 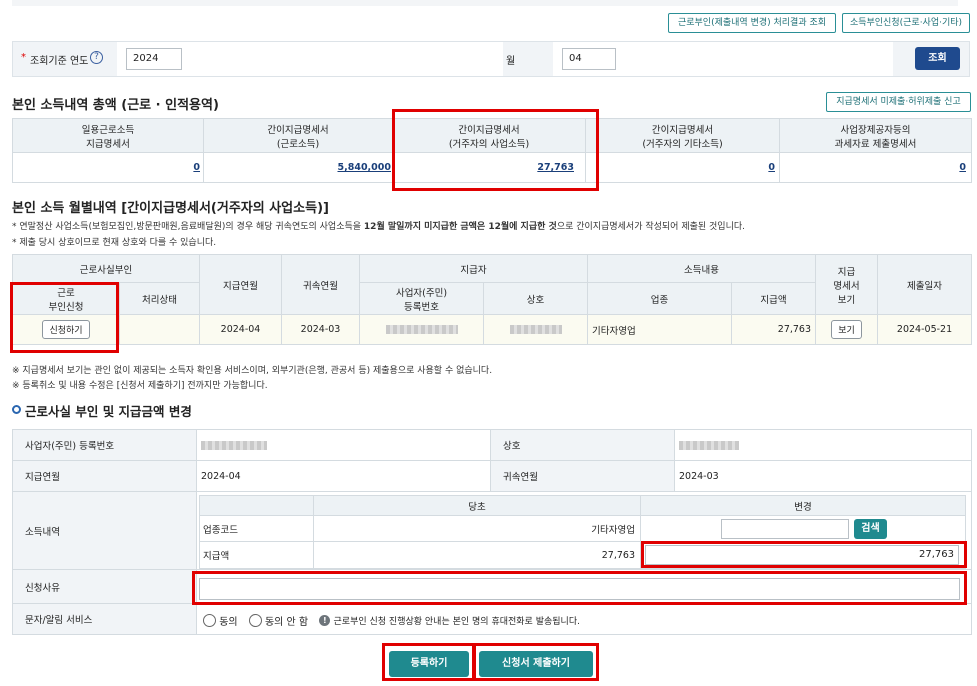 I want to click on info-icon: !, so click(x=325, y=620).